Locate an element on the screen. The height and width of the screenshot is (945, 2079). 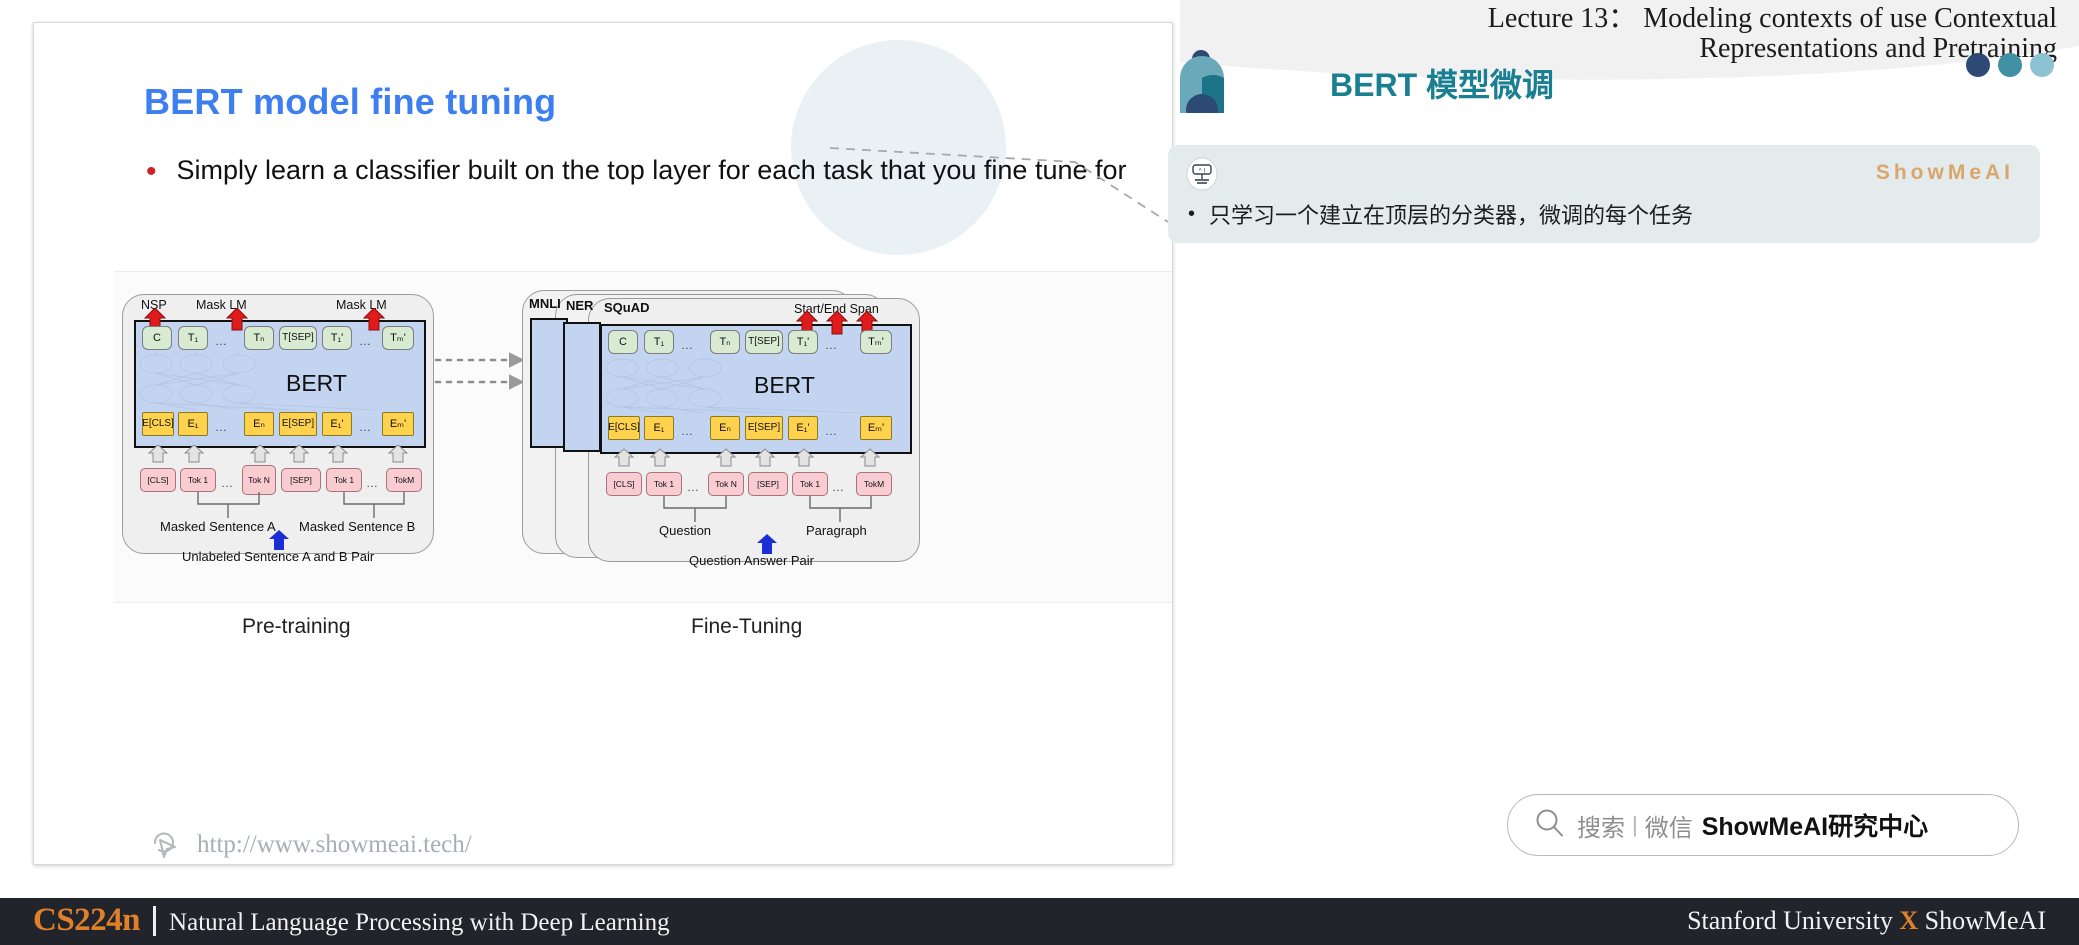
pretrain-e-cell-4: E[SEP] is located at coordinates (298, 424).